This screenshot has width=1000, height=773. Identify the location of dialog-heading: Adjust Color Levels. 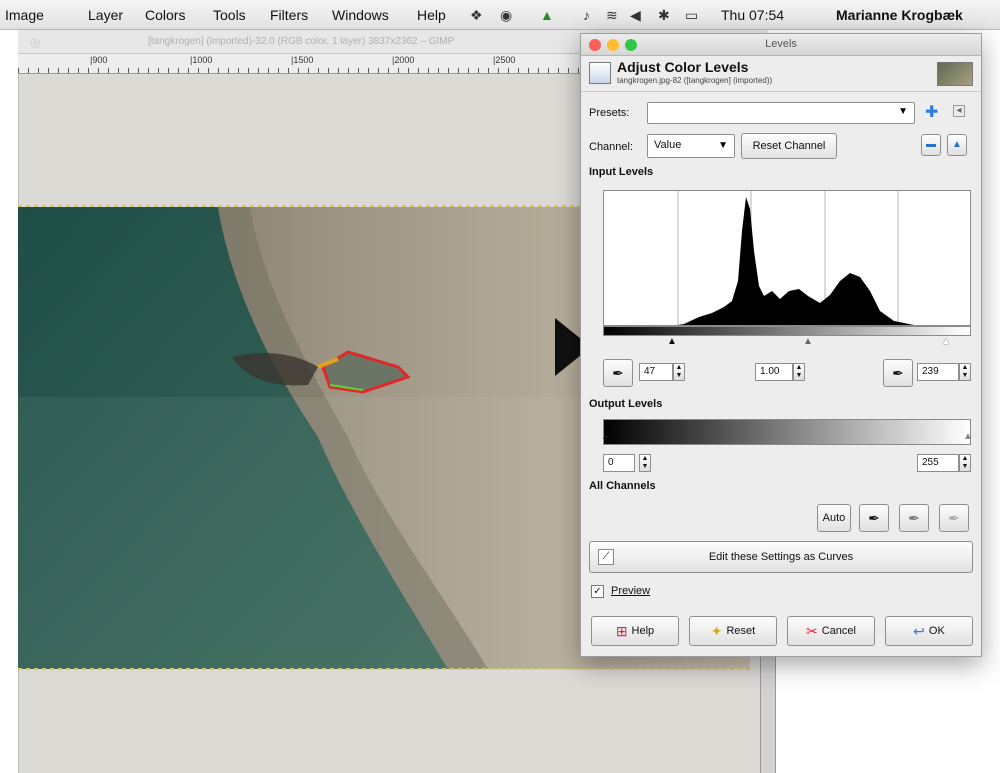
(683, 67).